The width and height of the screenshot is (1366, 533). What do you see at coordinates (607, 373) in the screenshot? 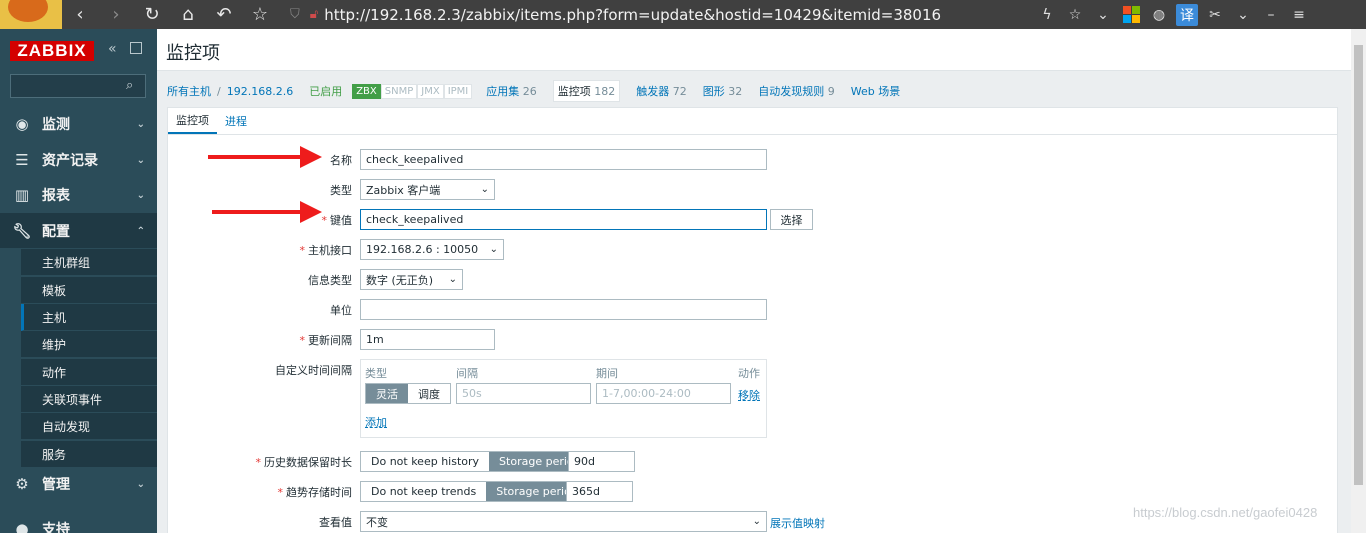
I see `column-header: 期间` at bounding box center [607, 373].